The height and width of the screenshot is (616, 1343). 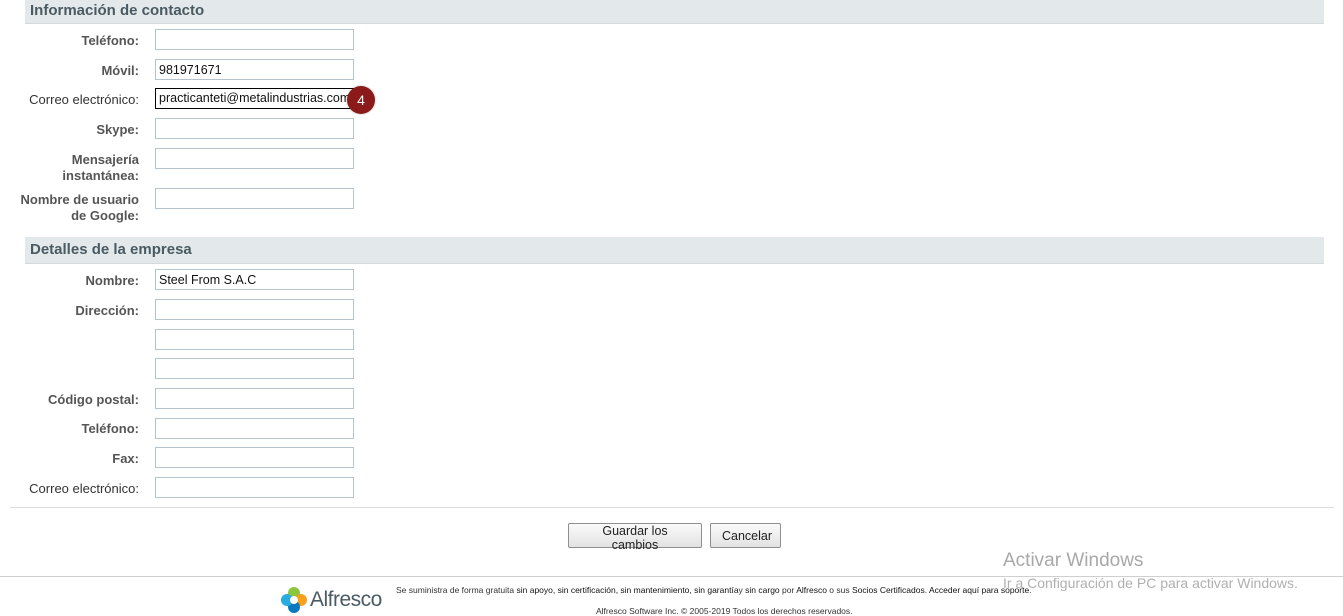 What do you see at coordinates (888, 590) in the screenshot?
I see `footer-partners-link: Socios Certificados` at bounding box center [888, 590].